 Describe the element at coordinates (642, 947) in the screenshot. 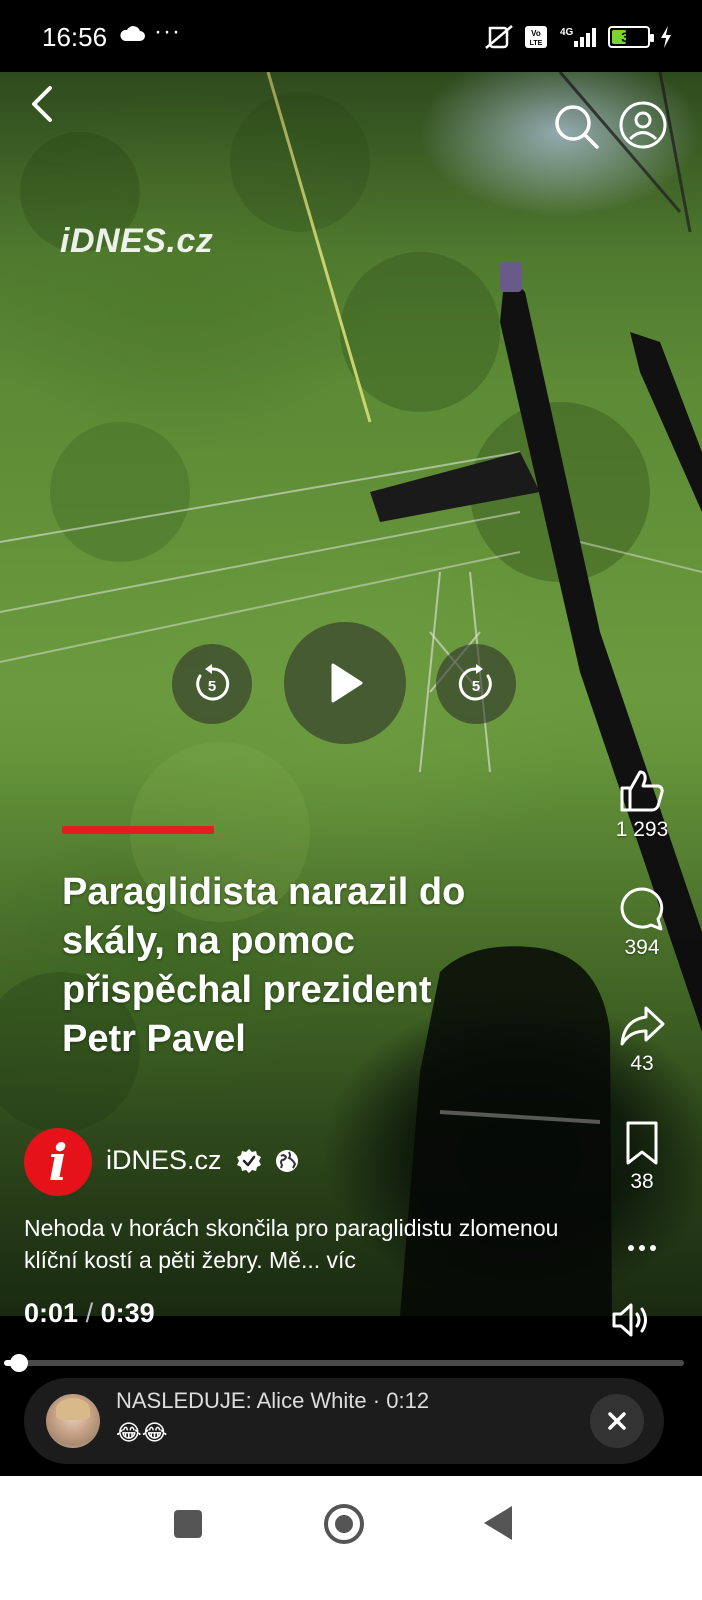

I see `comment-count: 394` at that location.